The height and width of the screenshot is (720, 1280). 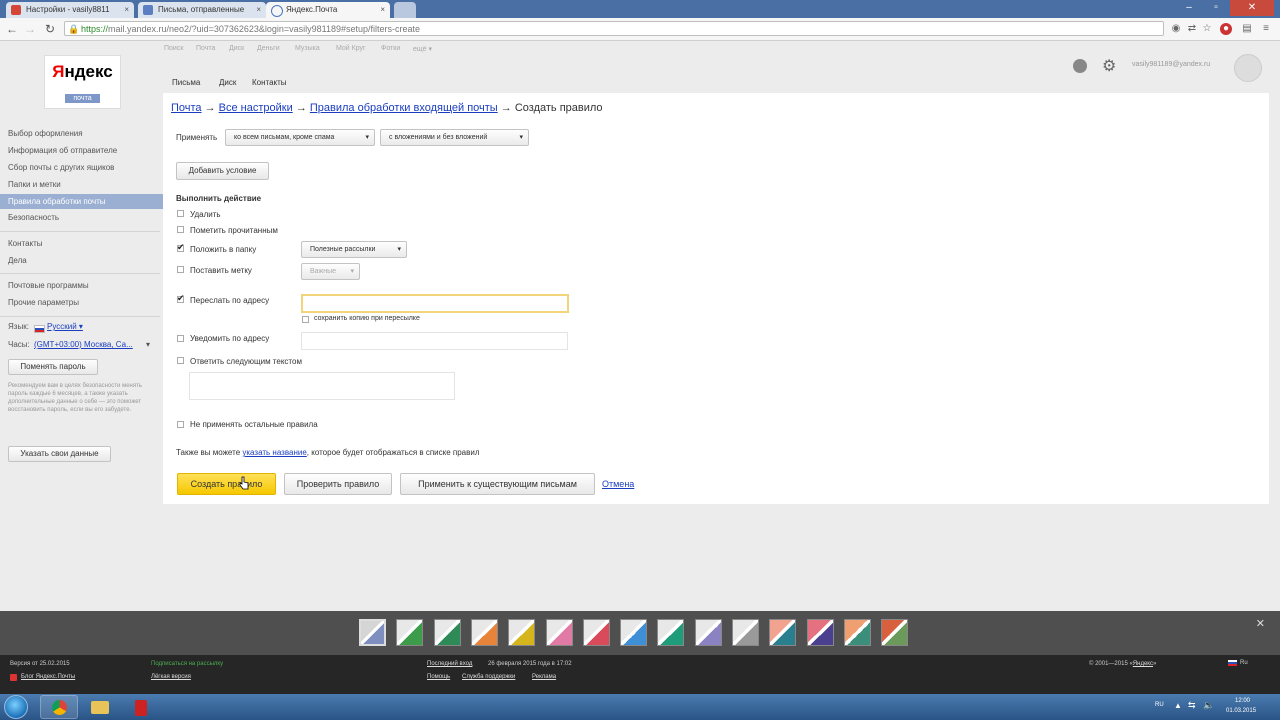 I want to click on new-tab-button, so click(x=405, y=10).